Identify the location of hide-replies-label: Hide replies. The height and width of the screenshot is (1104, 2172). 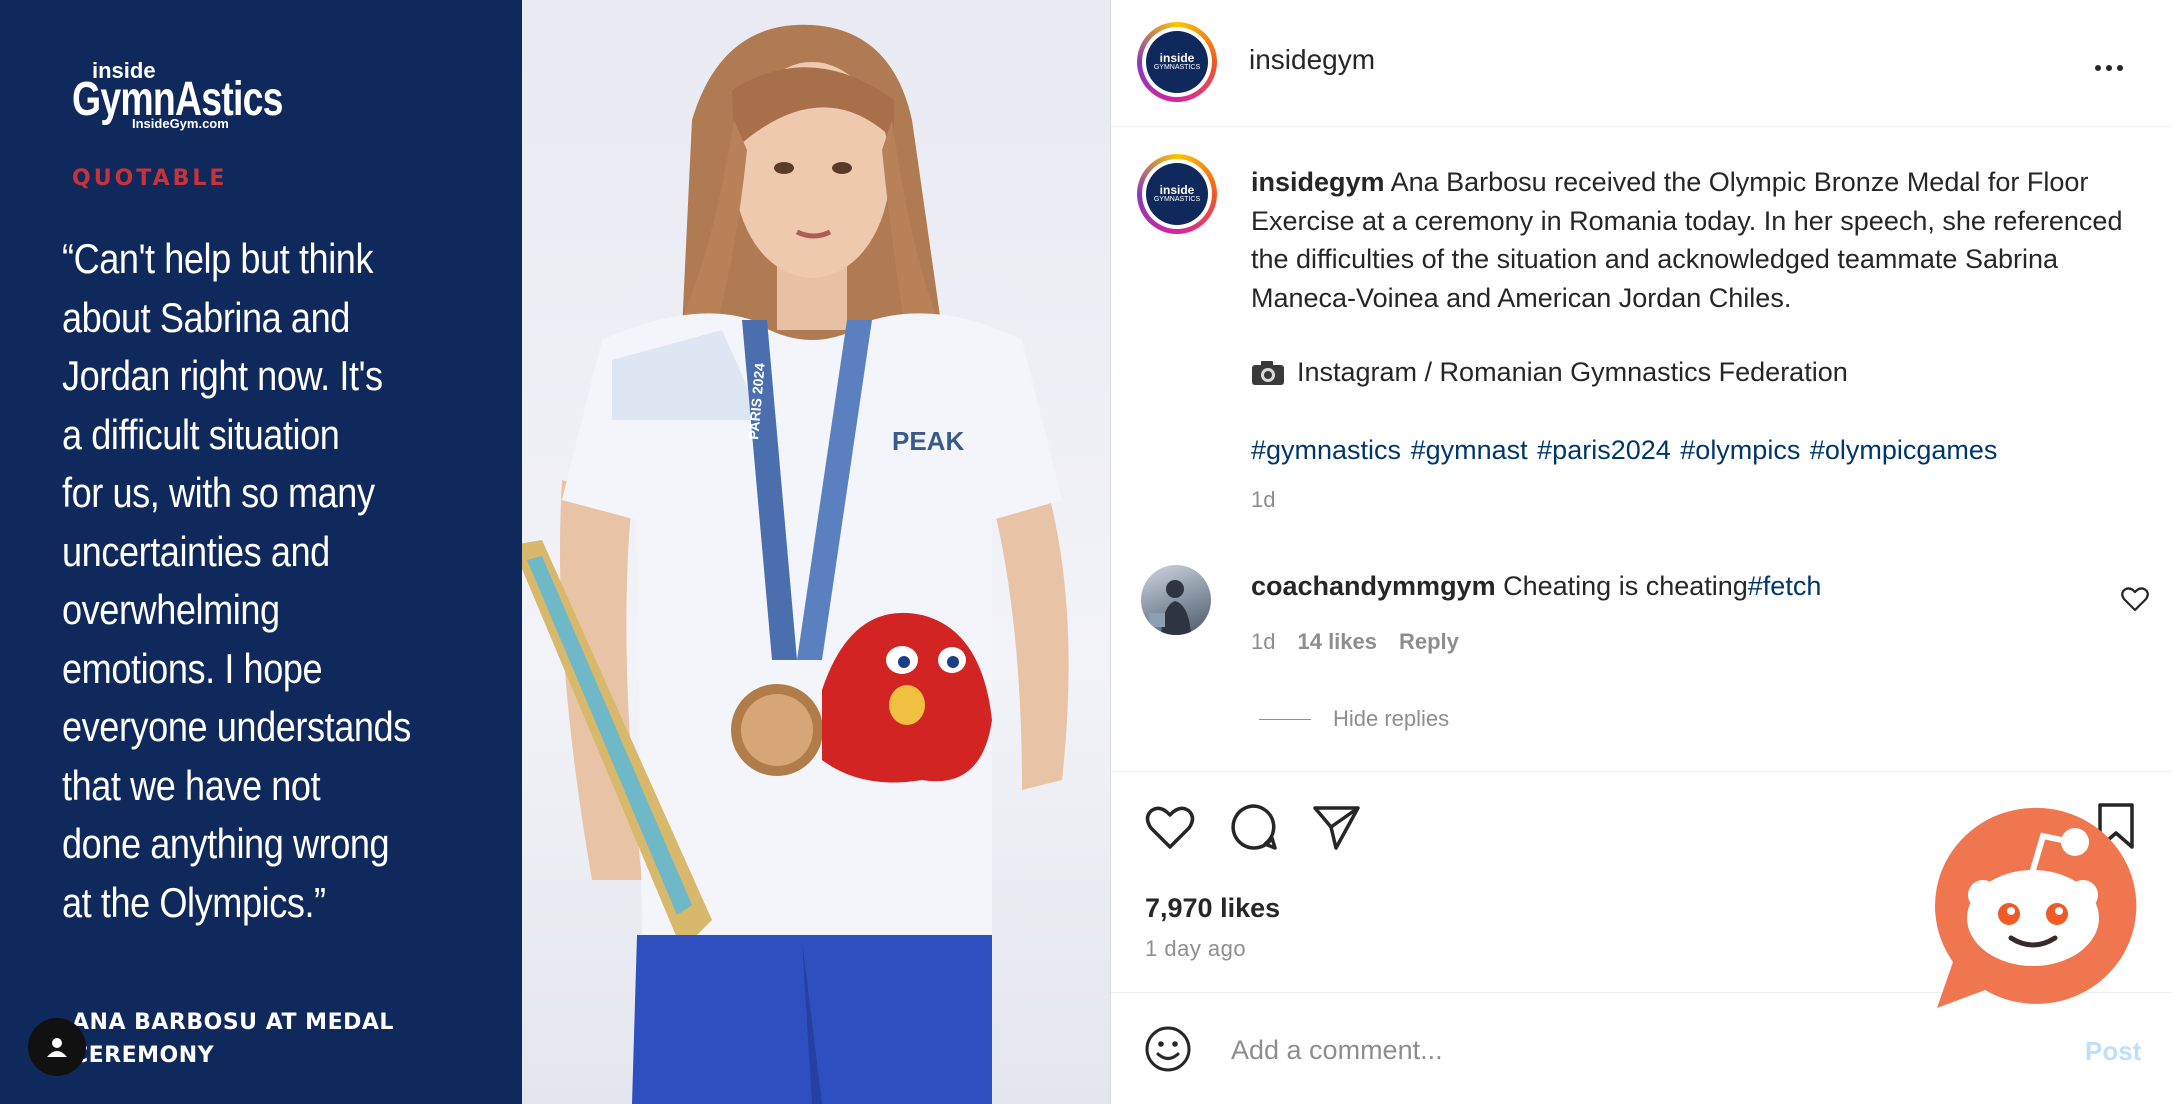
(1391, 718).